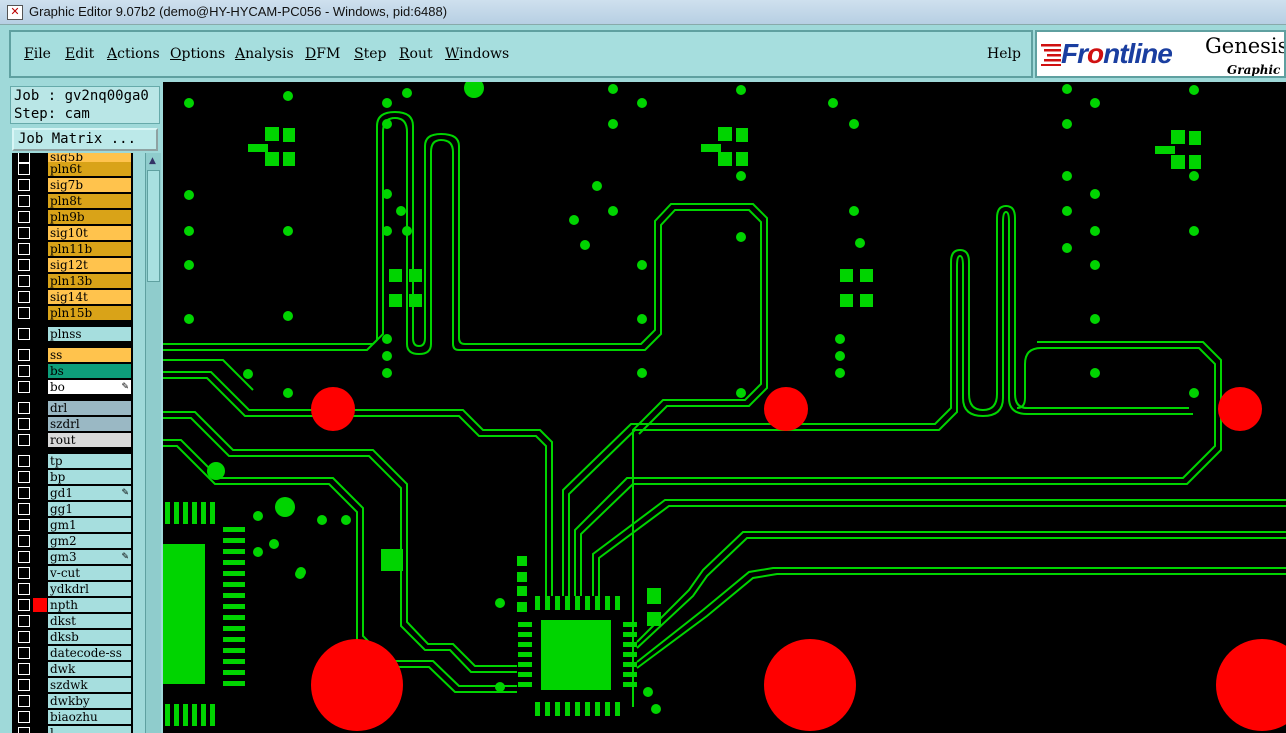 This screenshot has width=1286, height=733. I want to click on menu-help: Help, so click(1004, 54).